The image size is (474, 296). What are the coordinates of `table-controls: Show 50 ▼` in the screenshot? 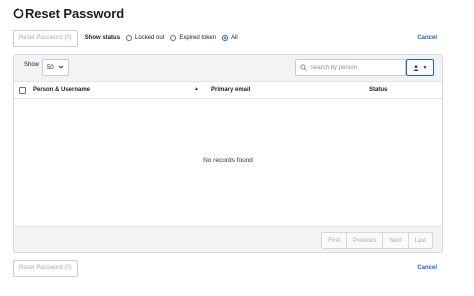 It's located at (228, 68).